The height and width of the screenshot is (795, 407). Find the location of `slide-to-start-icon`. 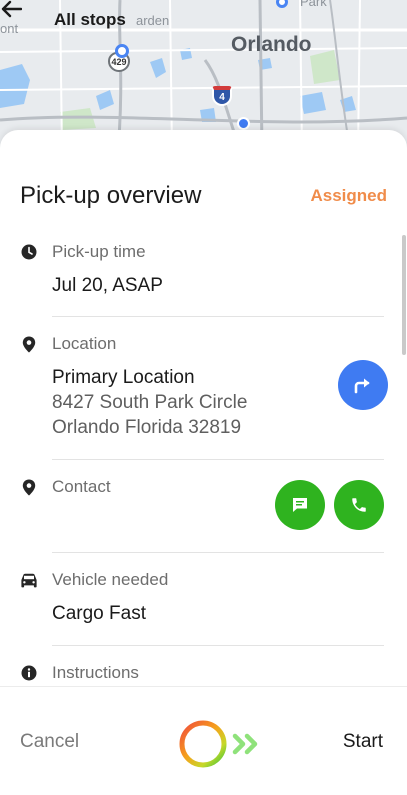

slide-to-start-icon is located at coordinates (218, 744).